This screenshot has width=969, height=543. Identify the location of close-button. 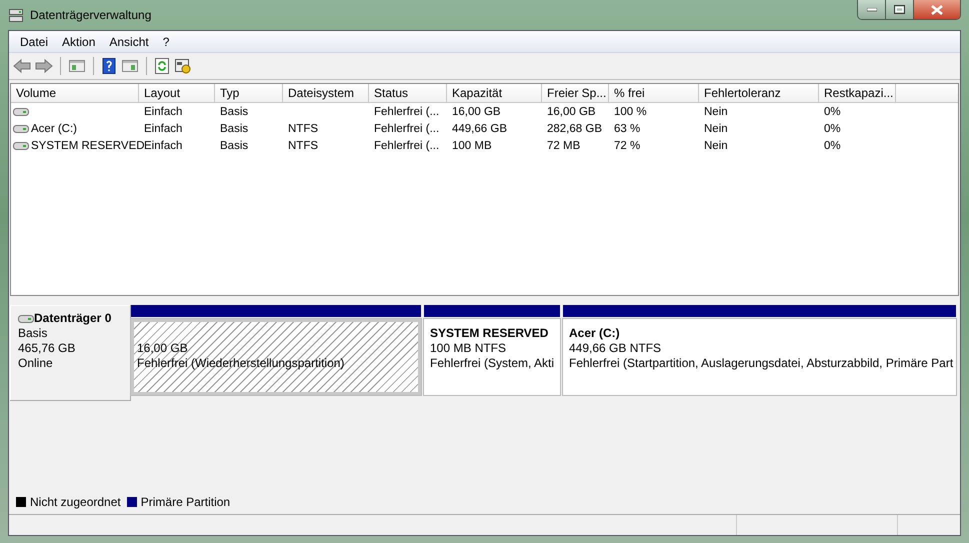
(937, 9).